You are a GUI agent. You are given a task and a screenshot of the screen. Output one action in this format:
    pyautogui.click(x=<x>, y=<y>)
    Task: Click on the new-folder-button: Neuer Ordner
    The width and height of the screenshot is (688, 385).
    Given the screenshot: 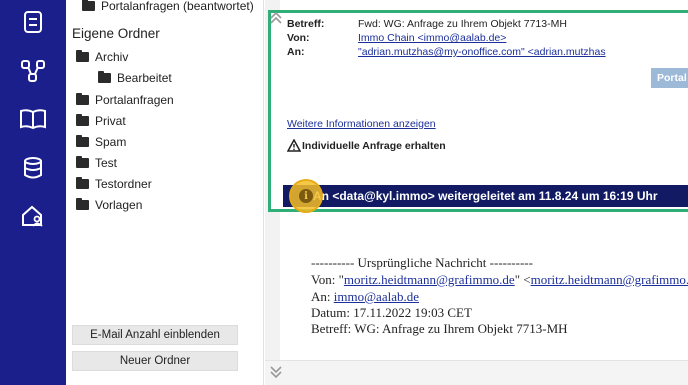 What is the action you would take?
    pyautogui.click(x=155, y=361)
    